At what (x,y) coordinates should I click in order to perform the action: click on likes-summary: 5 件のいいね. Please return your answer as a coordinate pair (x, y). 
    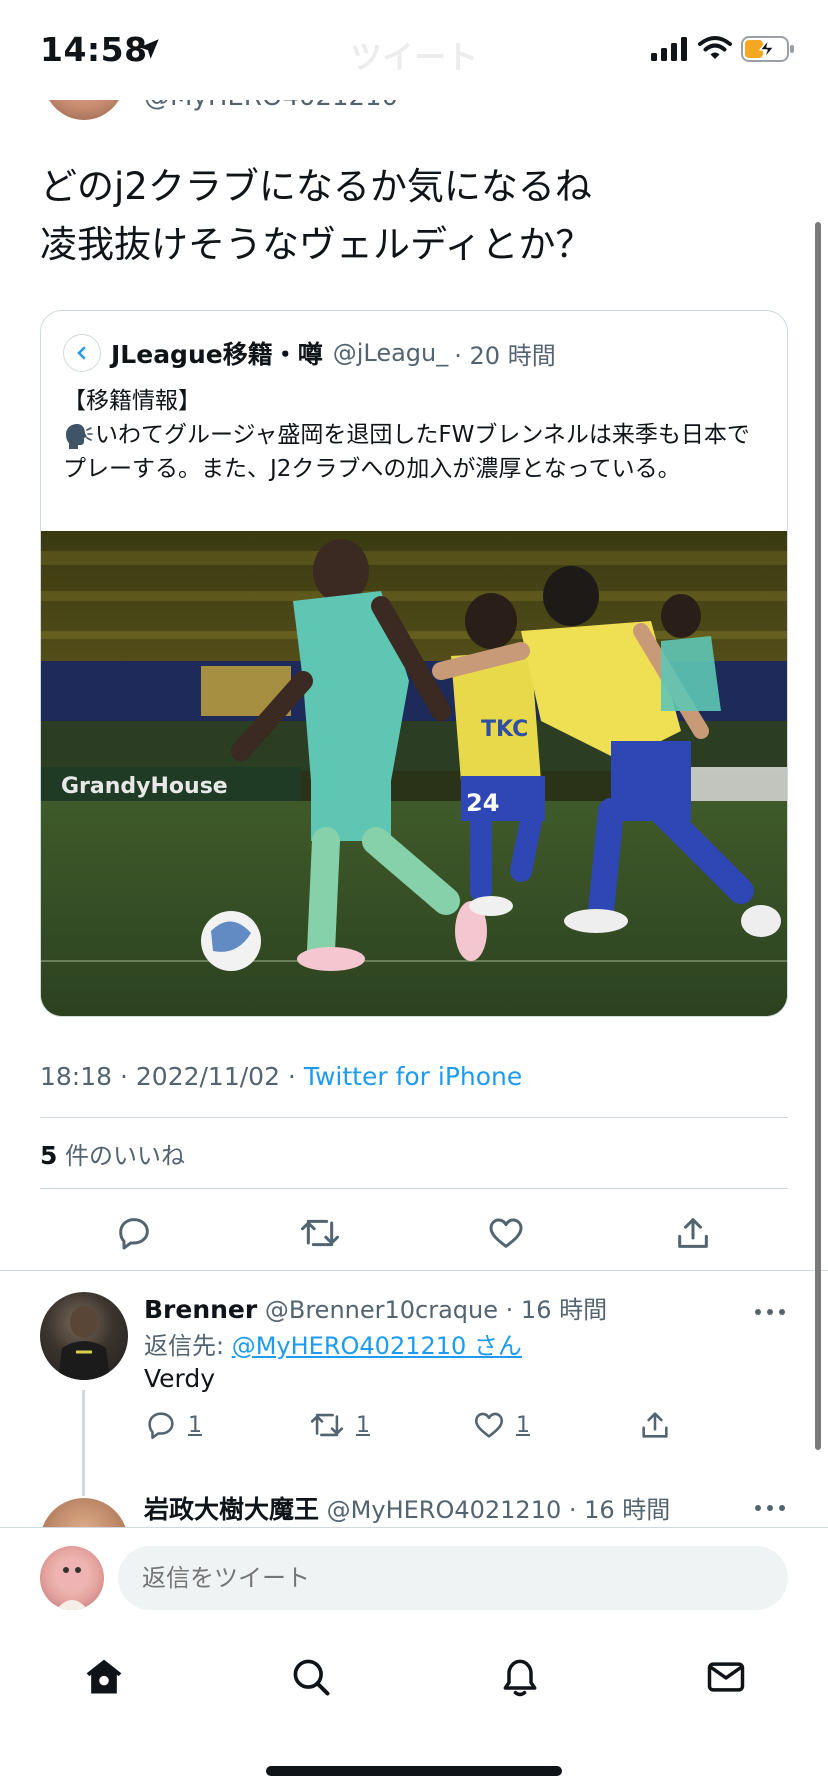
    Looking at the image, I should click on (112, 1153).